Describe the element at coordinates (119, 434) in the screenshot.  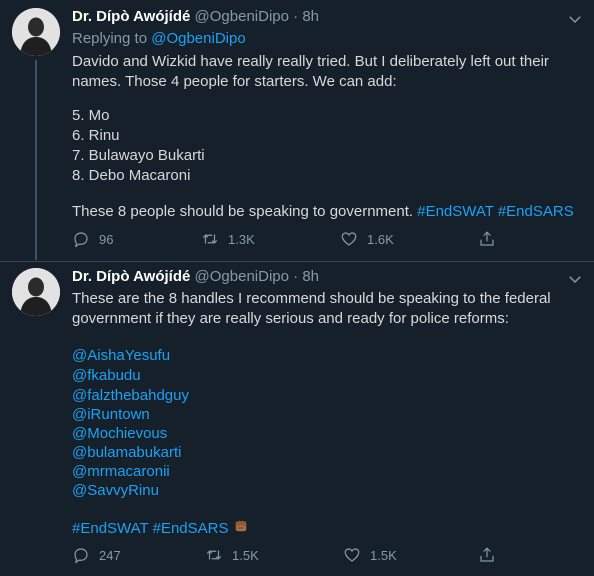
I see `mention-link: @Mochievous` at that location.